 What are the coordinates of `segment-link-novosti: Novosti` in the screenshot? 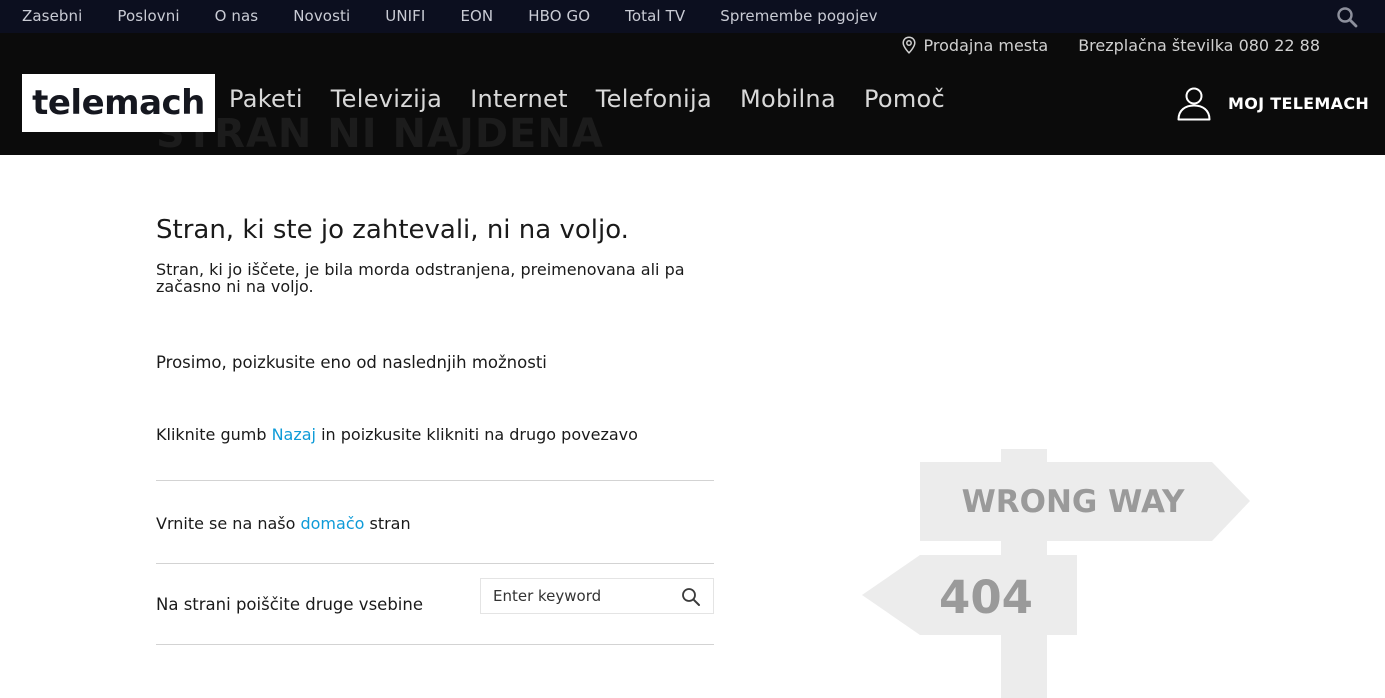 It's located at (321, 16).